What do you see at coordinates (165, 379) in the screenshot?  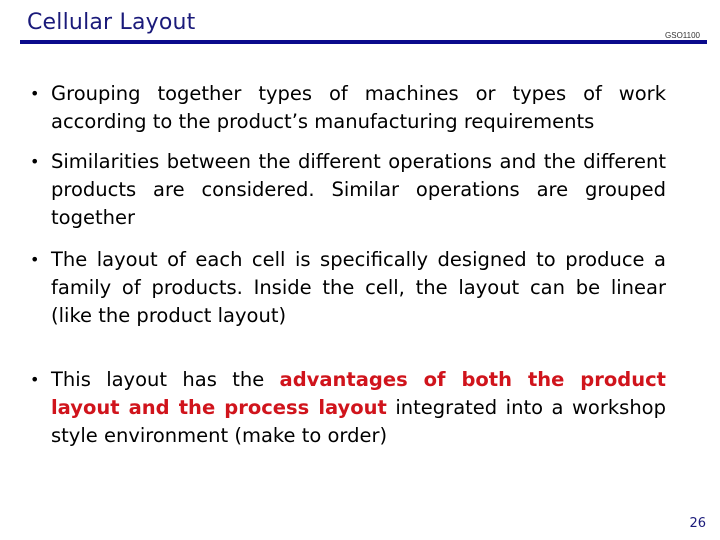 I see `bullet-text-pre: This layout has the` at bounding box center [165, 379].